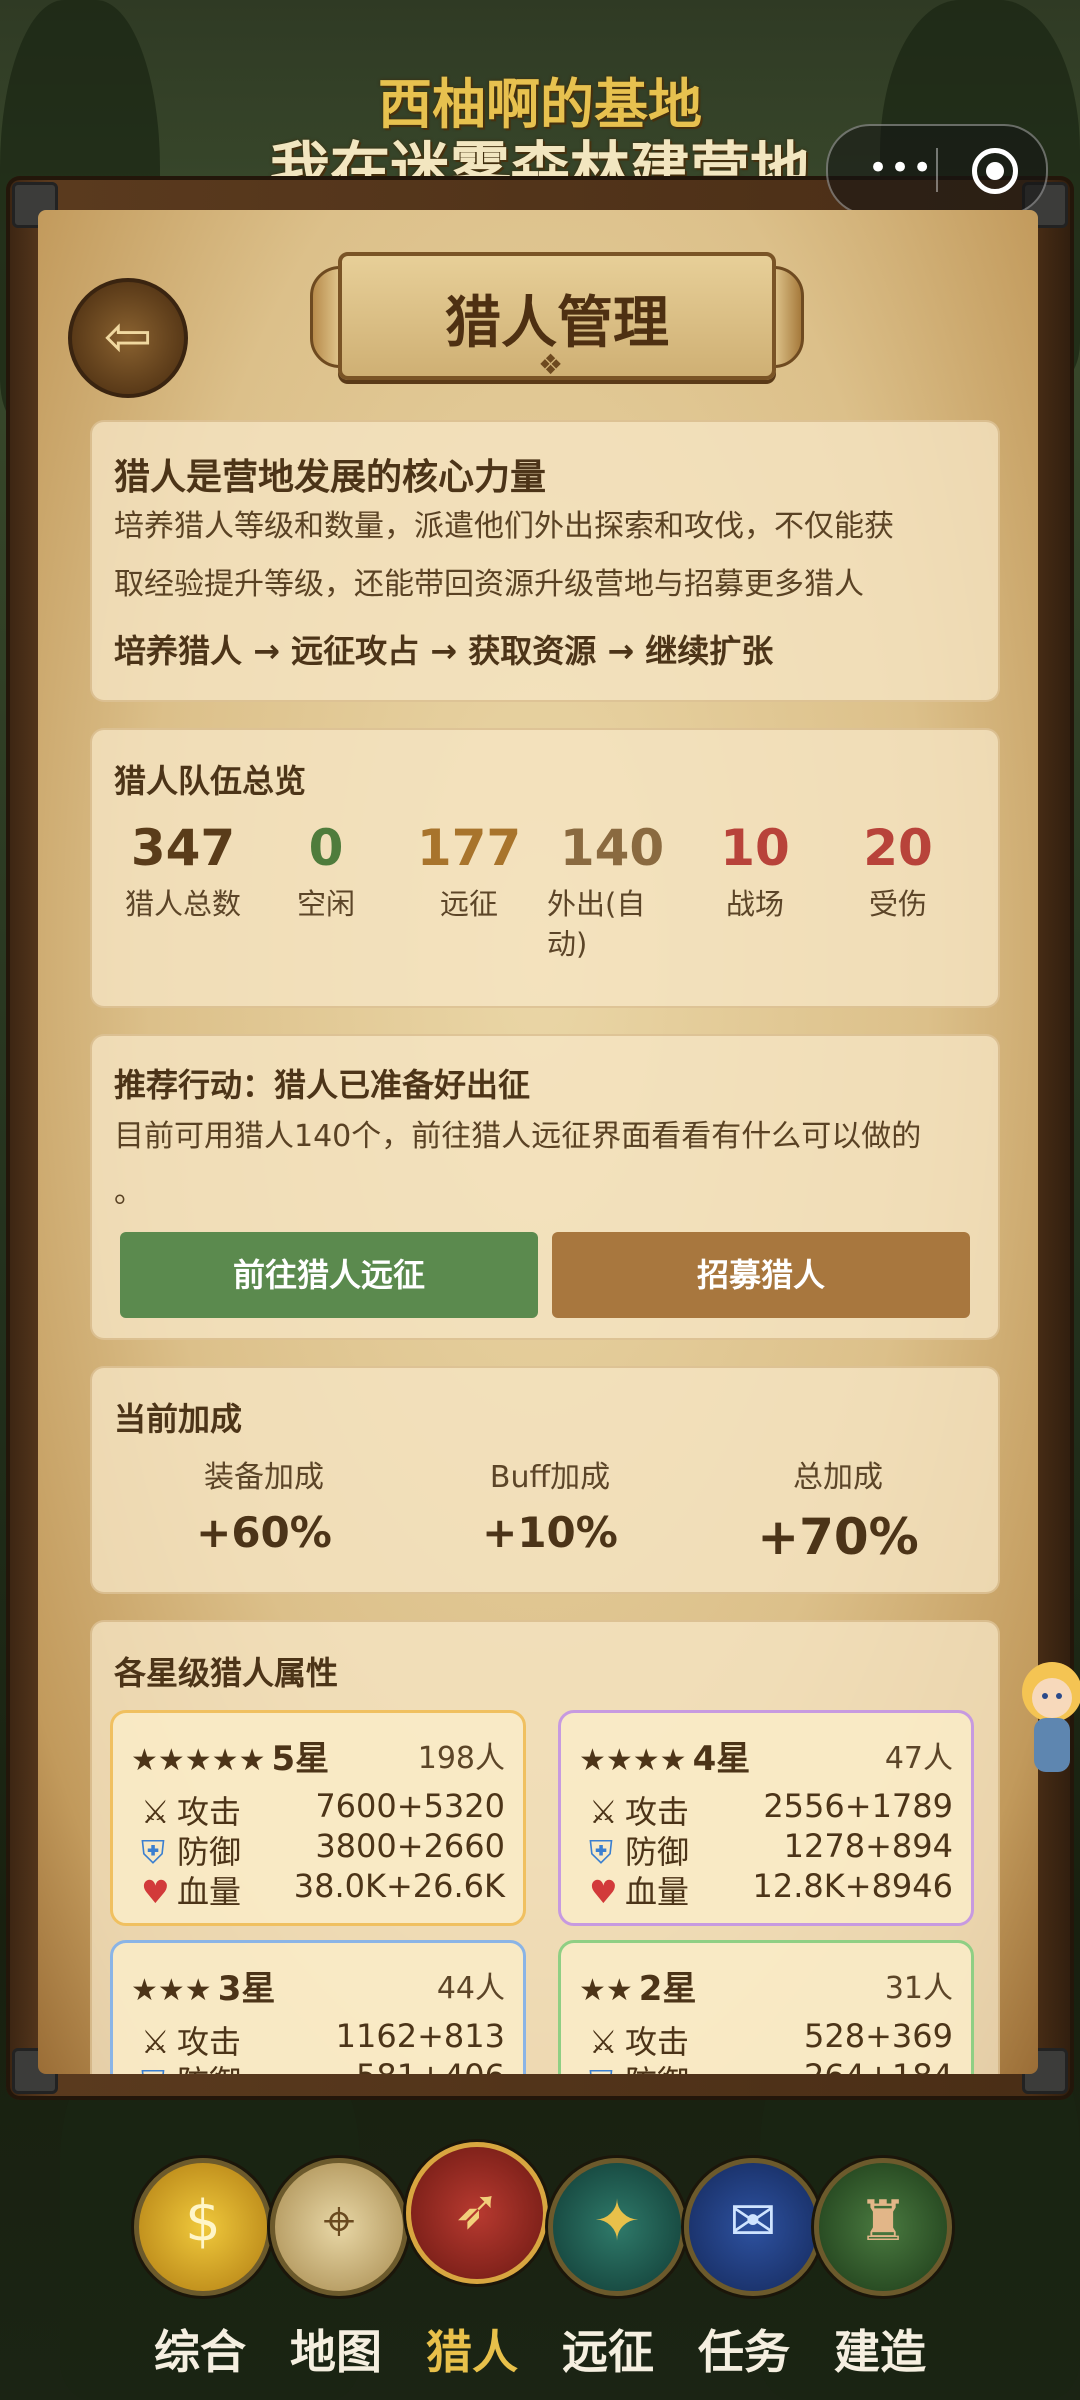  I want to click on nav-item-build: 建造, so click(880, 2349).